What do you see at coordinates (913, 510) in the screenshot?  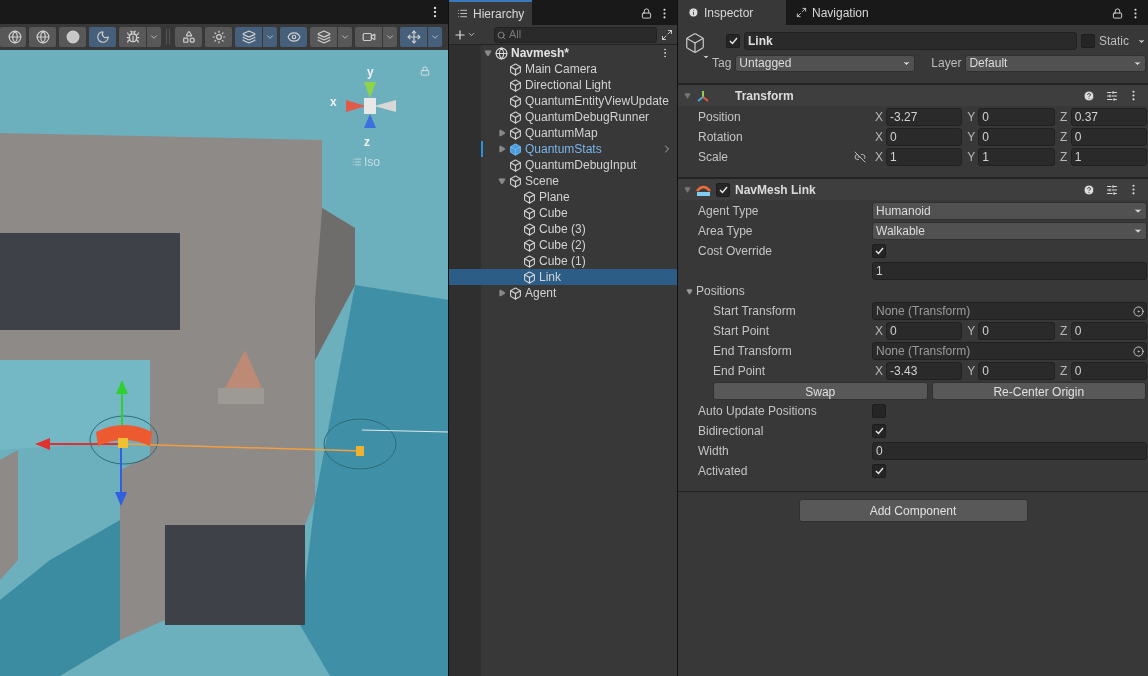 I see `add-component-button: Add Component` at bounding box center [913, 510].